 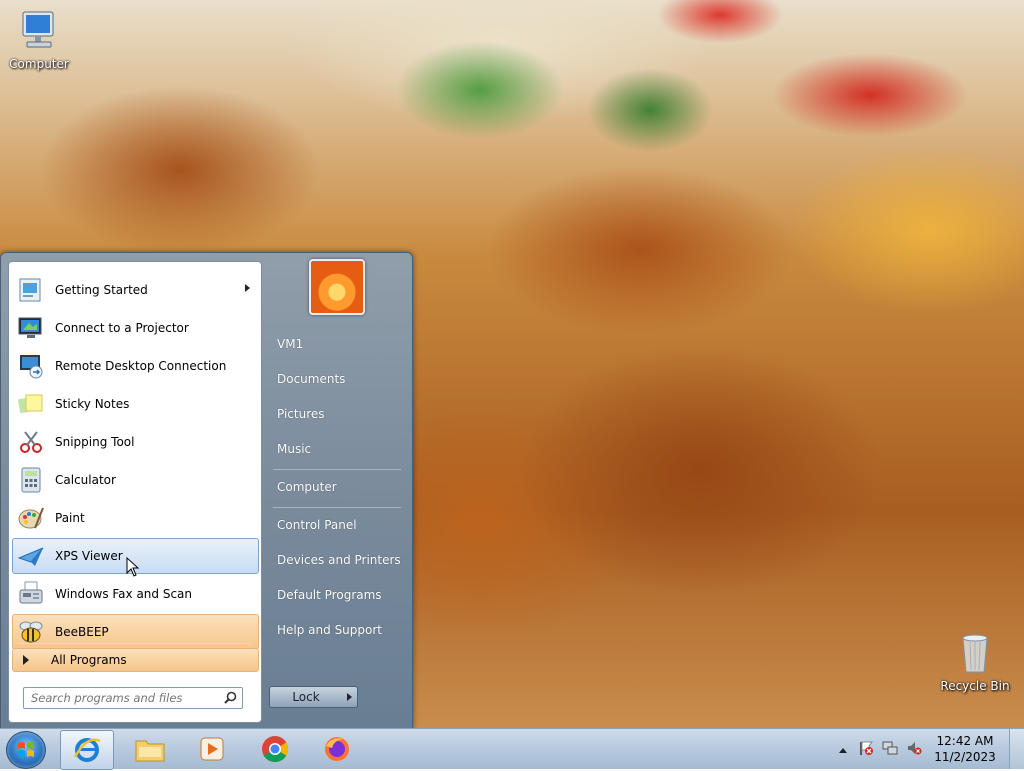 I want to click on media-player-icon, so click(x=212, y=749).